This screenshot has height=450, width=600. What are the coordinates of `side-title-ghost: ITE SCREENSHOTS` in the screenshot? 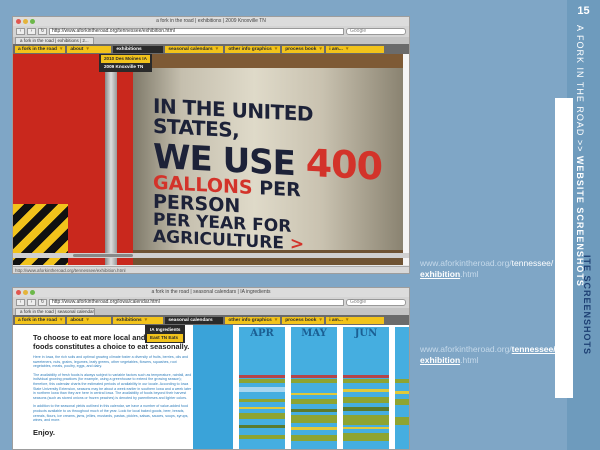 It's located at (587, 305).